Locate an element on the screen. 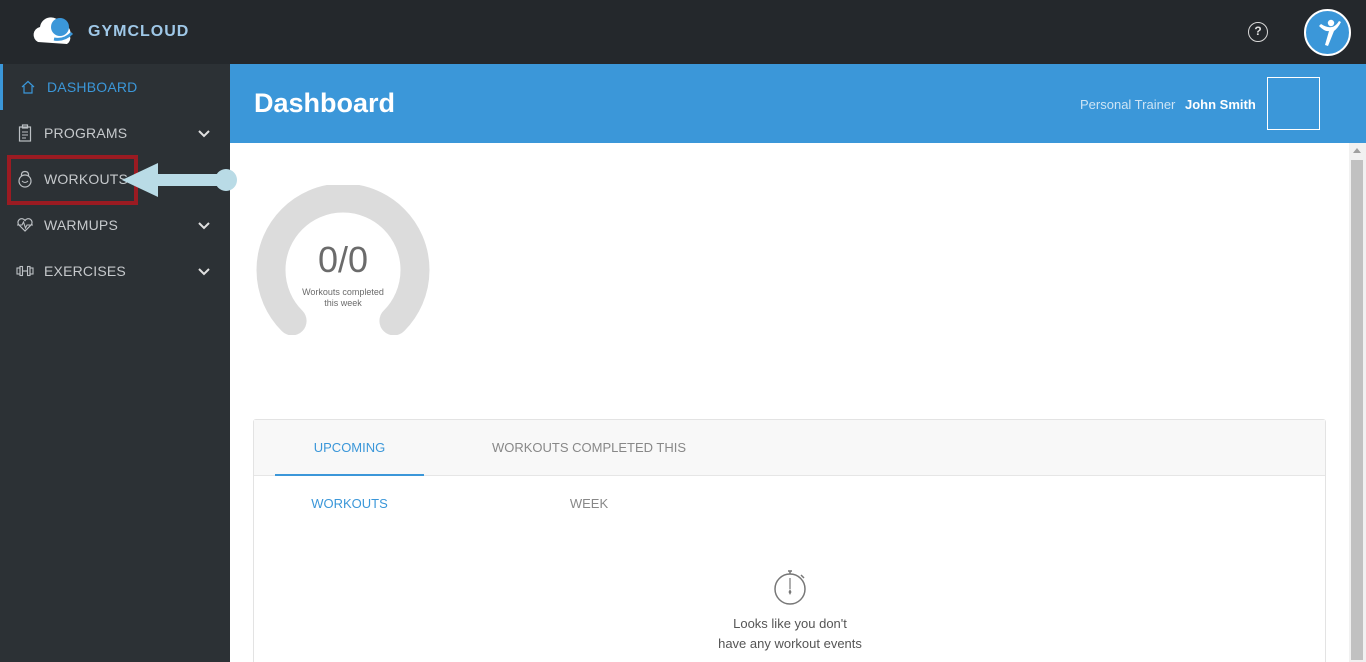 The height and width of the screenshot is (662, 1366). scrollbar is located at coordinates (1357, 402).